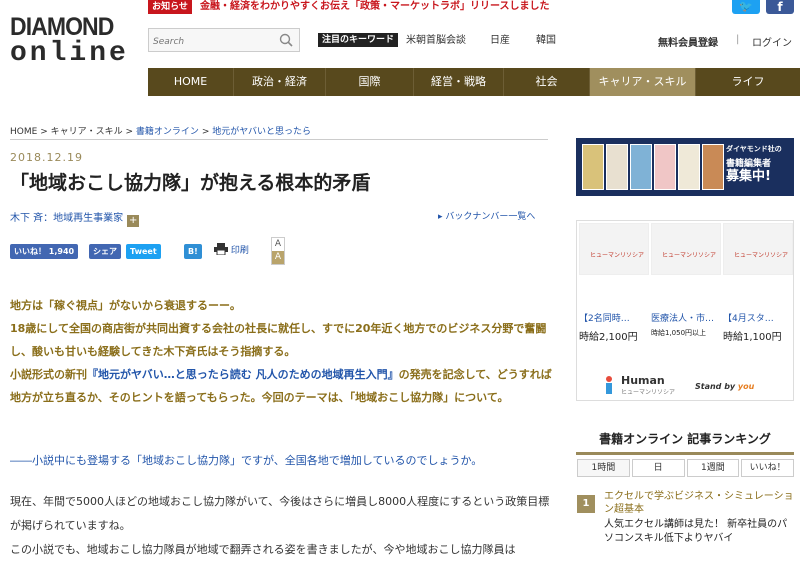  Describe the element at coordinates (23, 132) in the screenshot. I see `breadcrumb-home: HOME` at that location.